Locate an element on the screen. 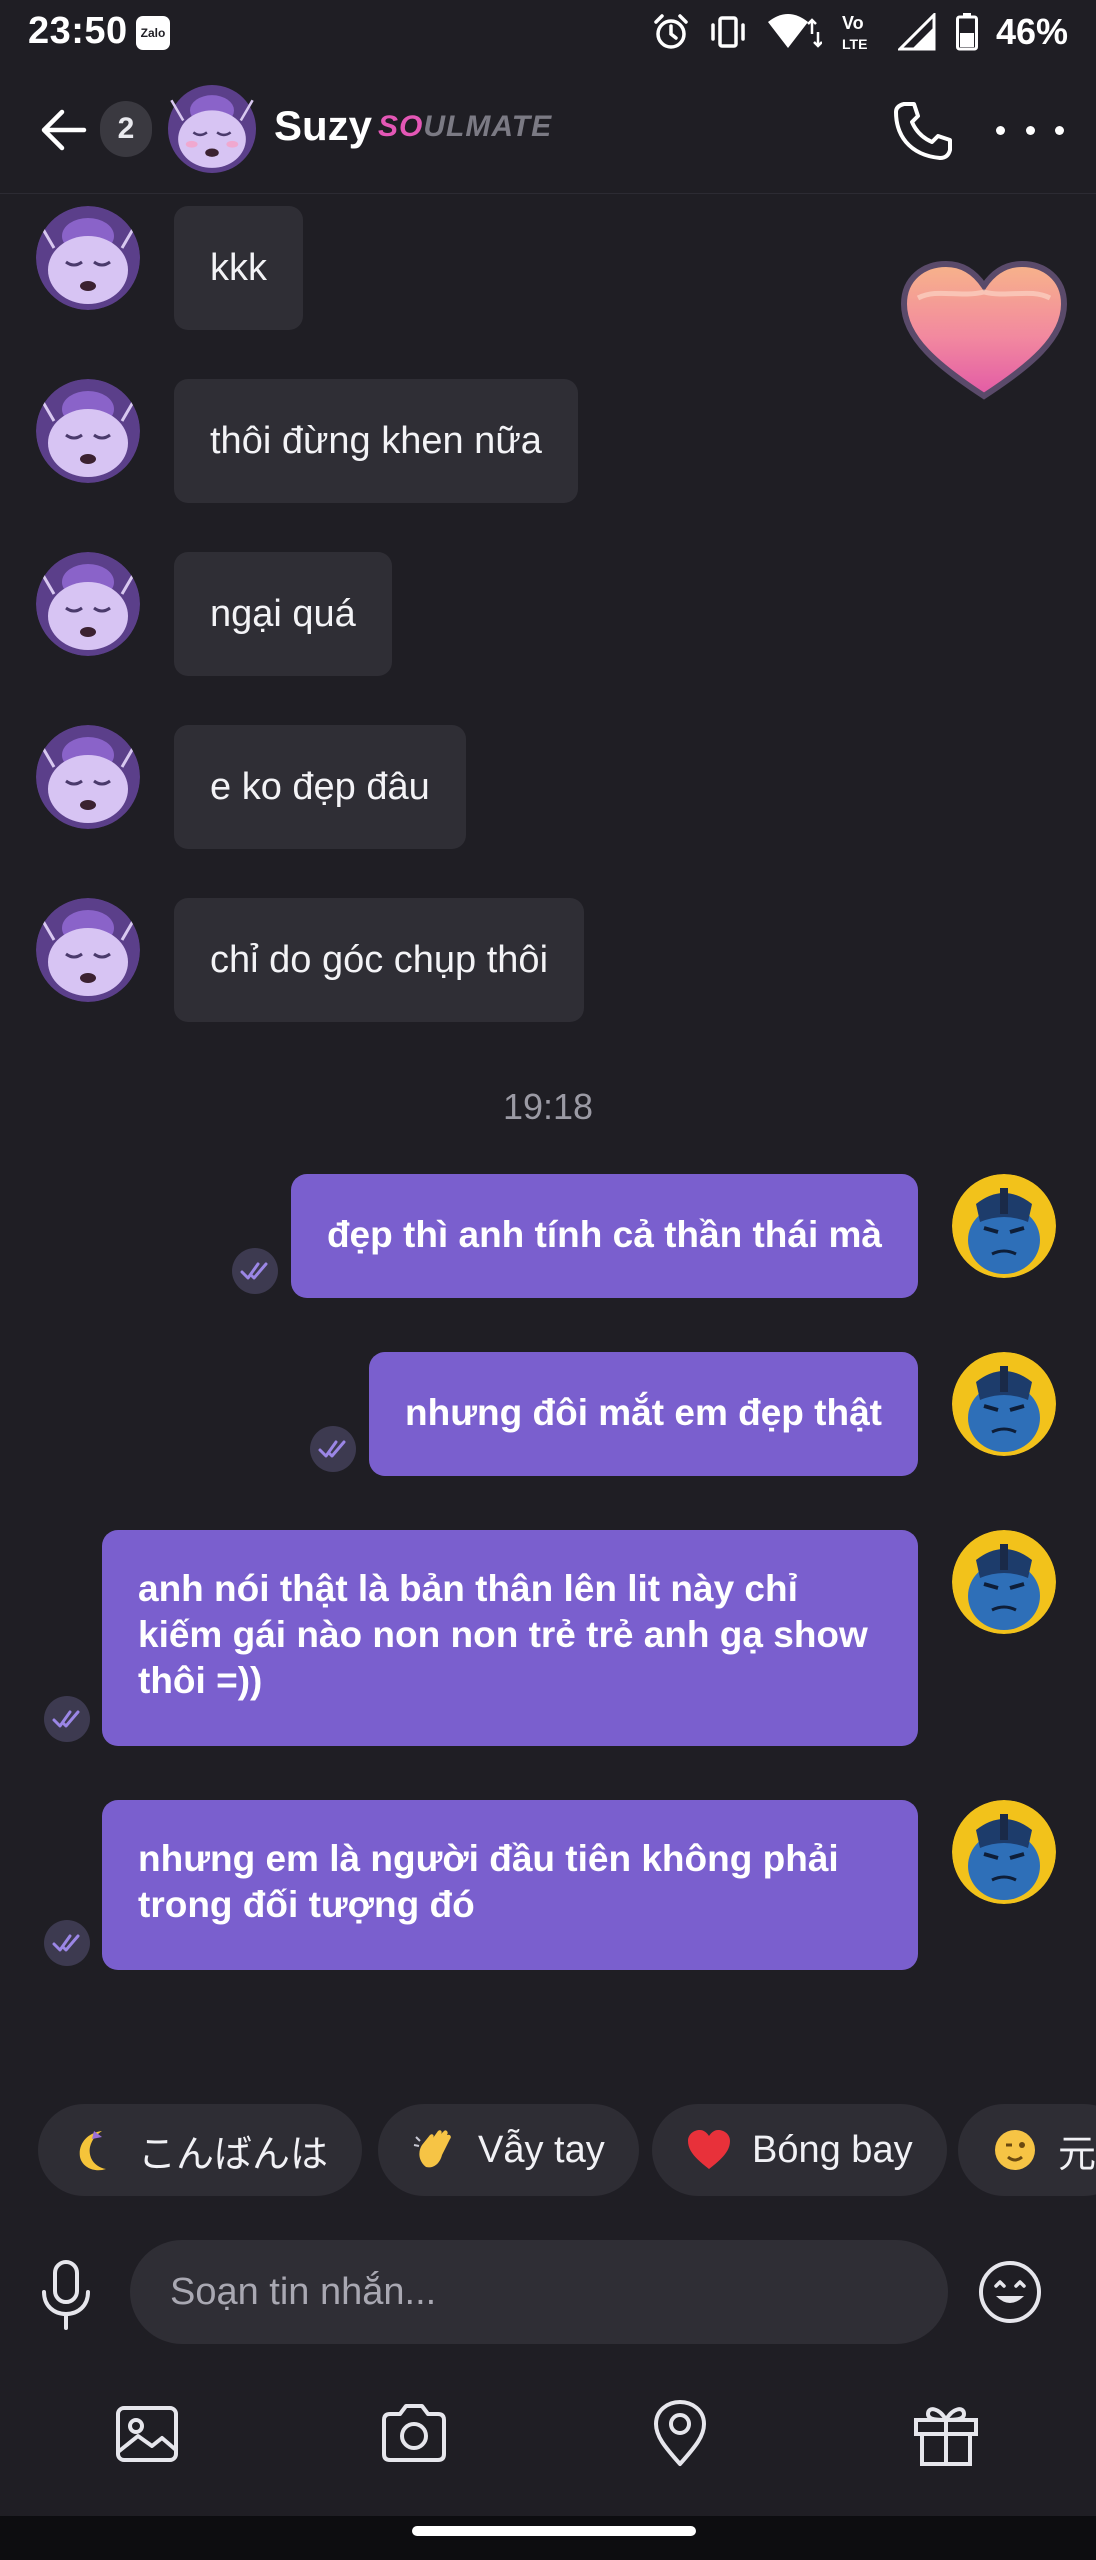 The image size is (1096, 2560). location-pin-icon is located at coordinates (680, 2433).